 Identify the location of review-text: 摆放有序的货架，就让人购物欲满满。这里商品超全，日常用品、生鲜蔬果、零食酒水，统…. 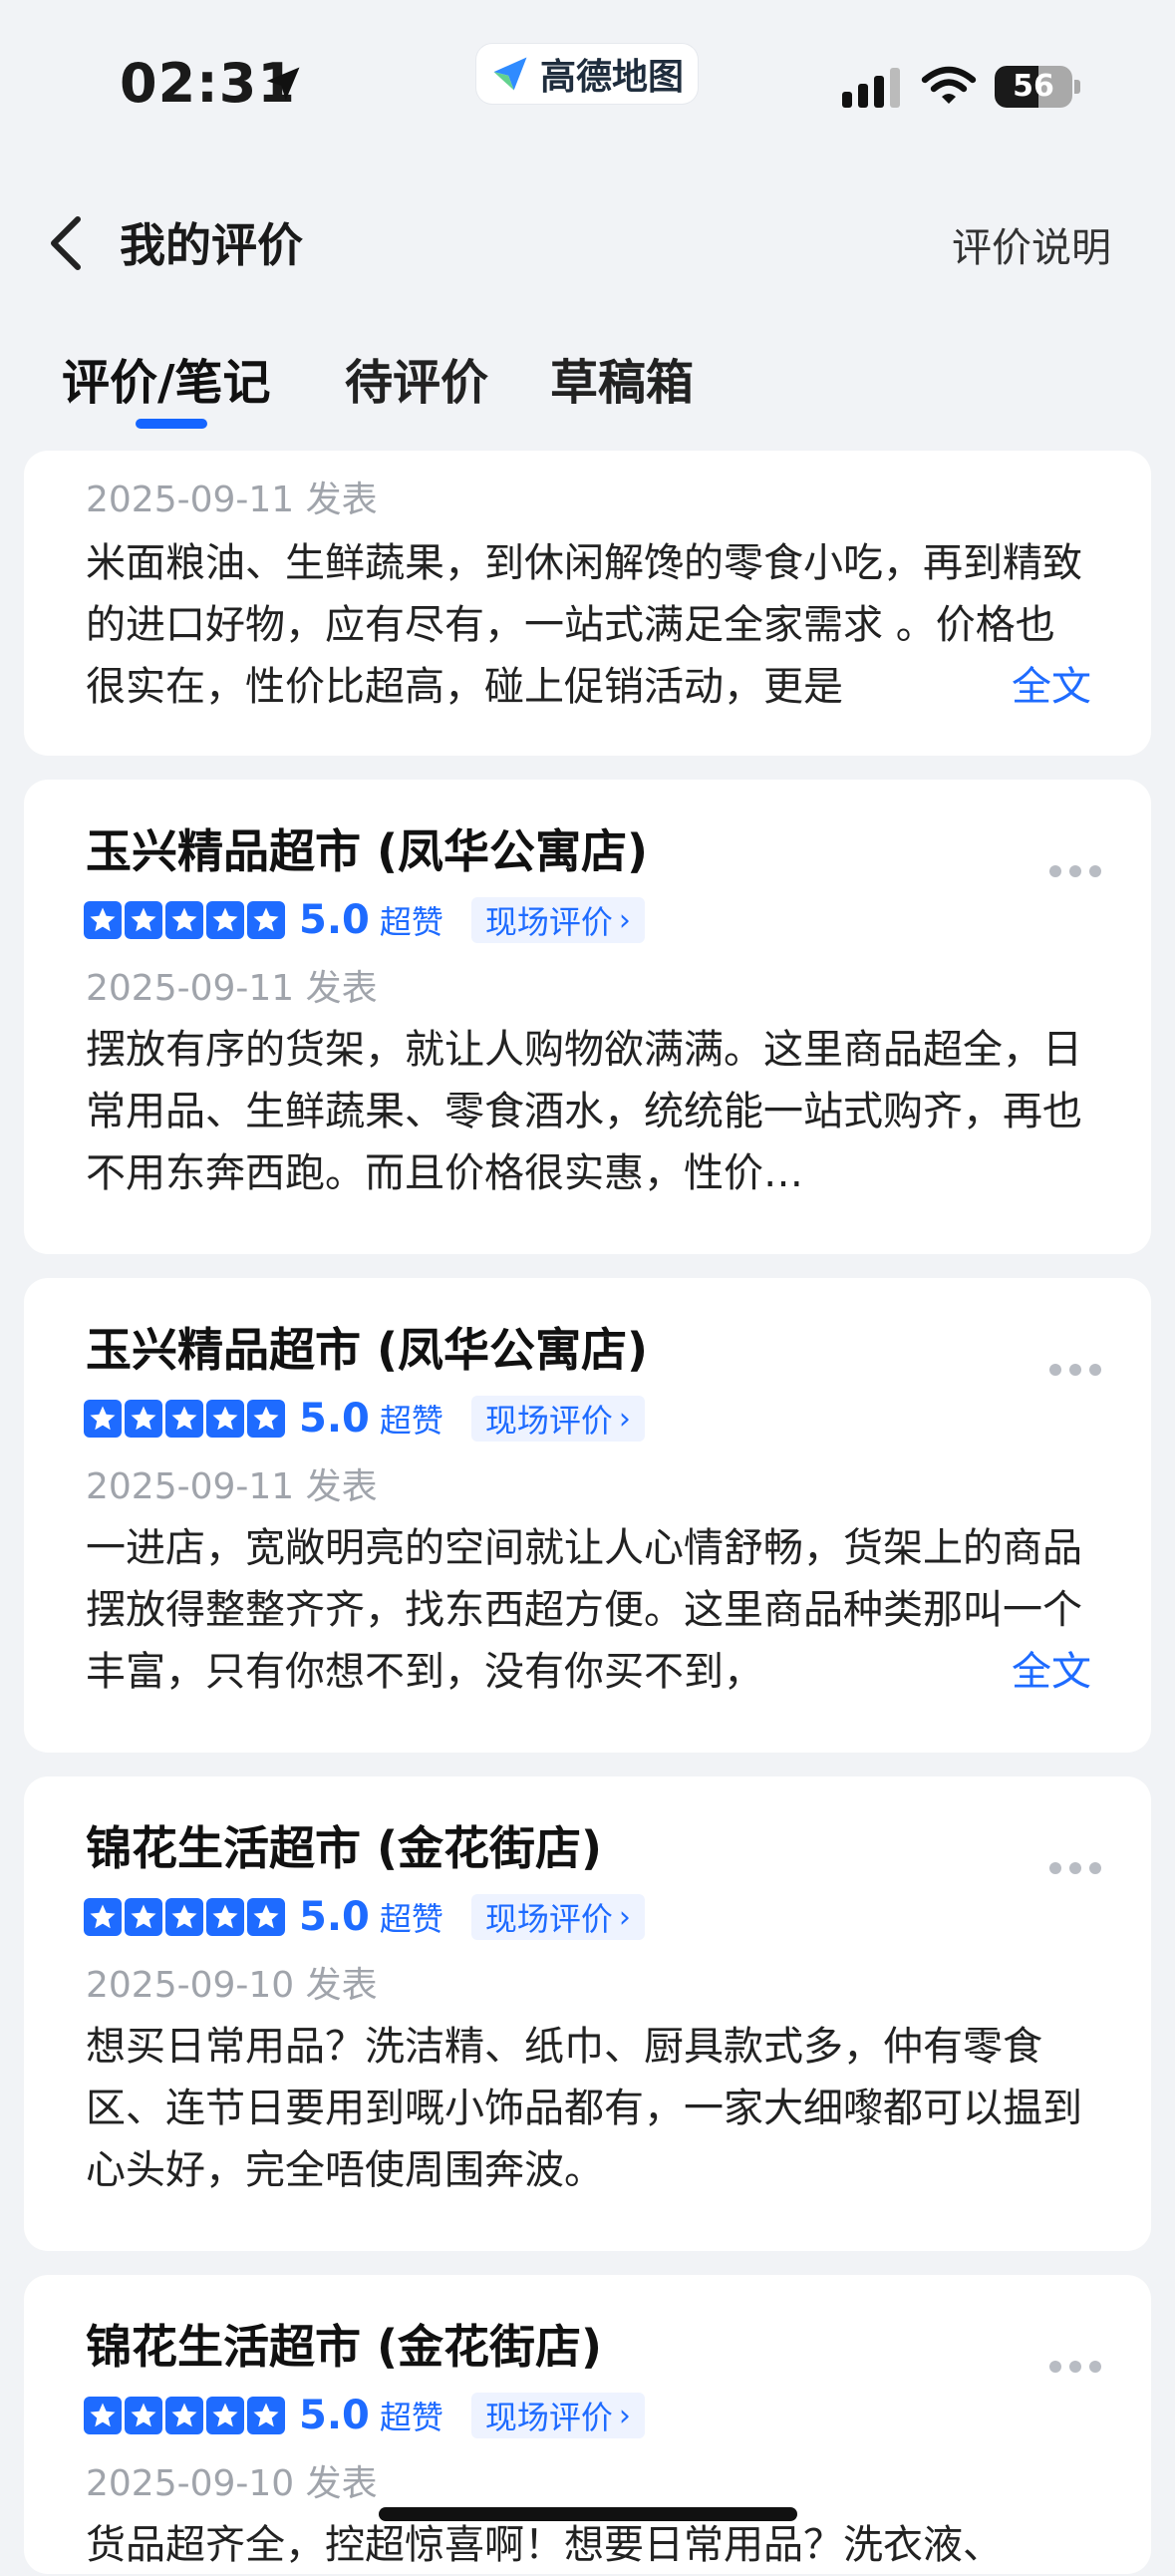
(584, 1111).